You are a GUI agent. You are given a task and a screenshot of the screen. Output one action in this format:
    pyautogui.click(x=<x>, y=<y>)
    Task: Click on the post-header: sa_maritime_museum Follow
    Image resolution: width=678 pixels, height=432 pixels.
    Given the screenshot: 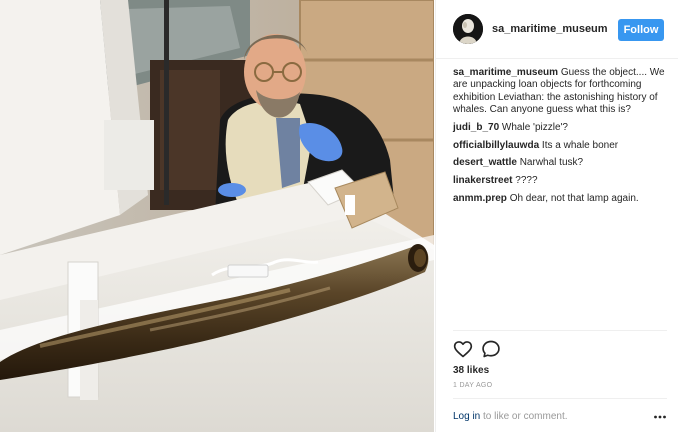 What is the action you would take?
    pyautogui.click(x=557, y=29)
    